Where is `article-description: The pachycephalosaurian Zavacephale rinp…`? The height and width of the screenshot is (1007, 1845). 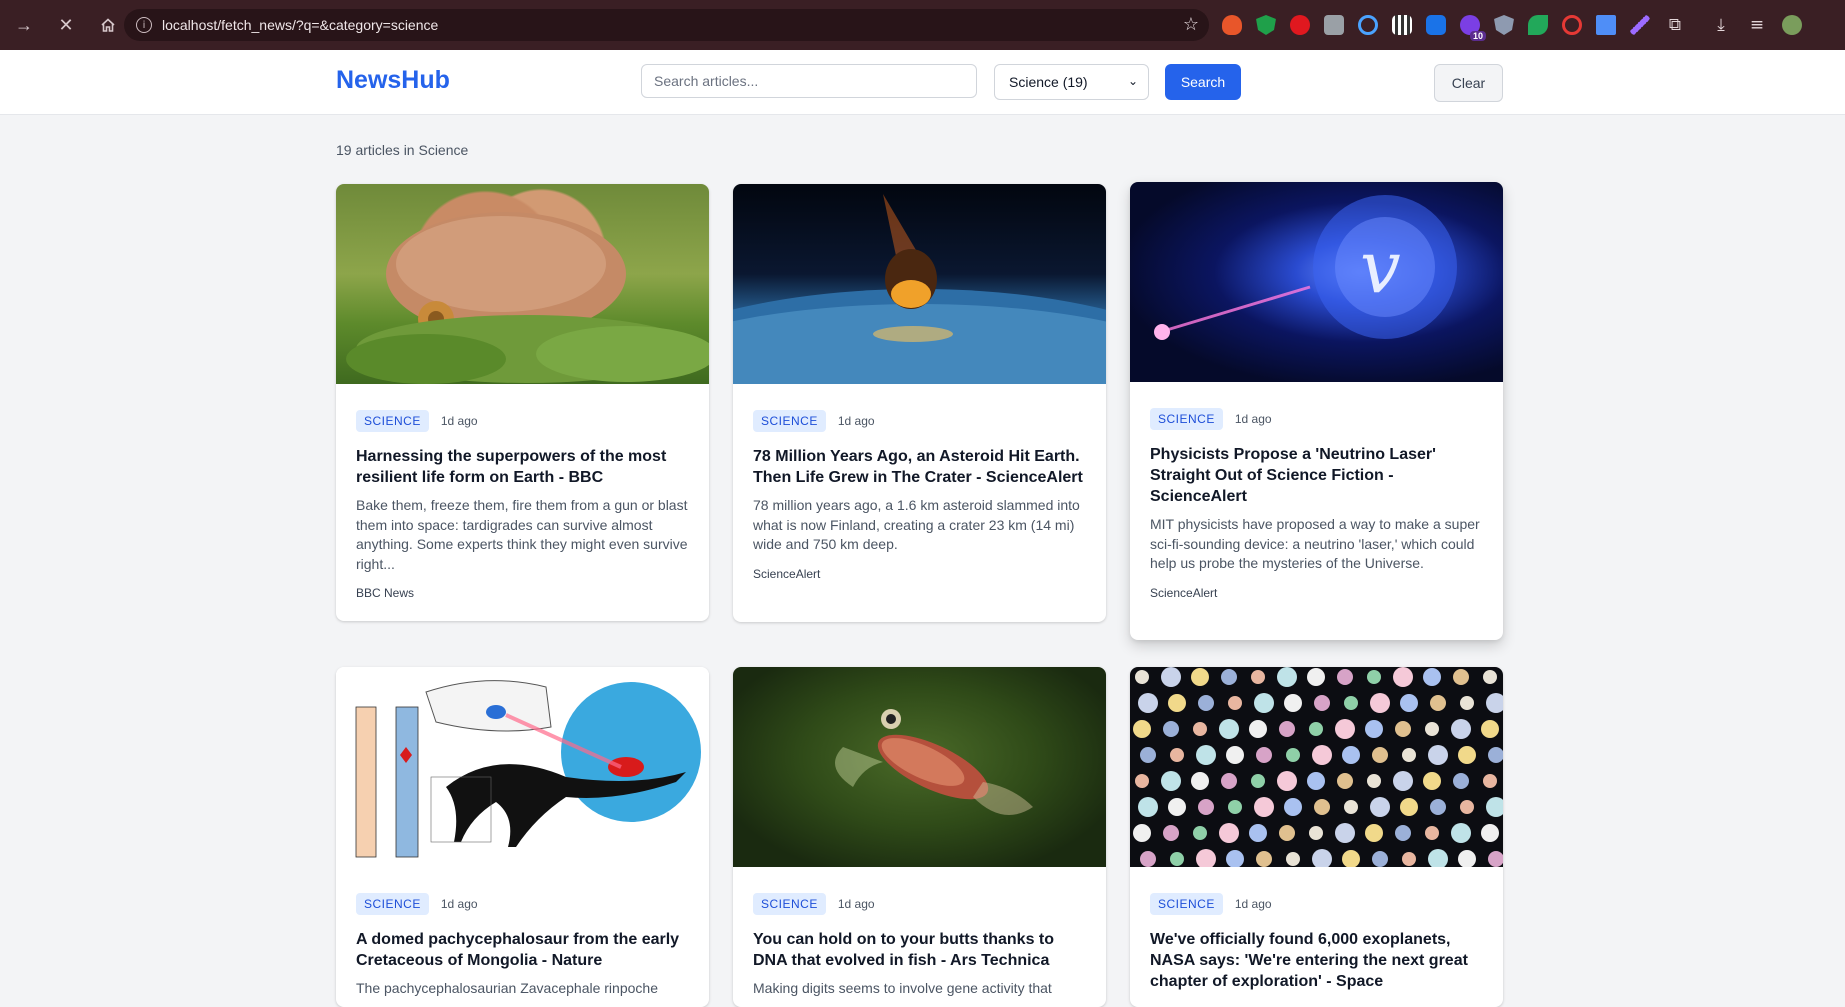
article-description: The pachycephalosaurian Zavacephale rinp… is located at coordinates (507, 988).